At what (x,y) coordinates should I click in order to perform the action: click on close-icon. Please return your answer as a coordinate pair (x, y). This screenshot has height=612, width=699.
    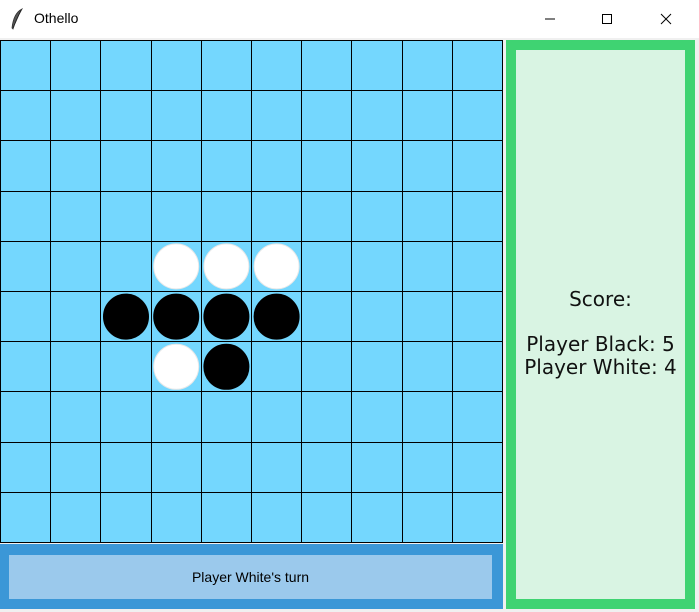
    Looking at the image, I should click on (666, 19).